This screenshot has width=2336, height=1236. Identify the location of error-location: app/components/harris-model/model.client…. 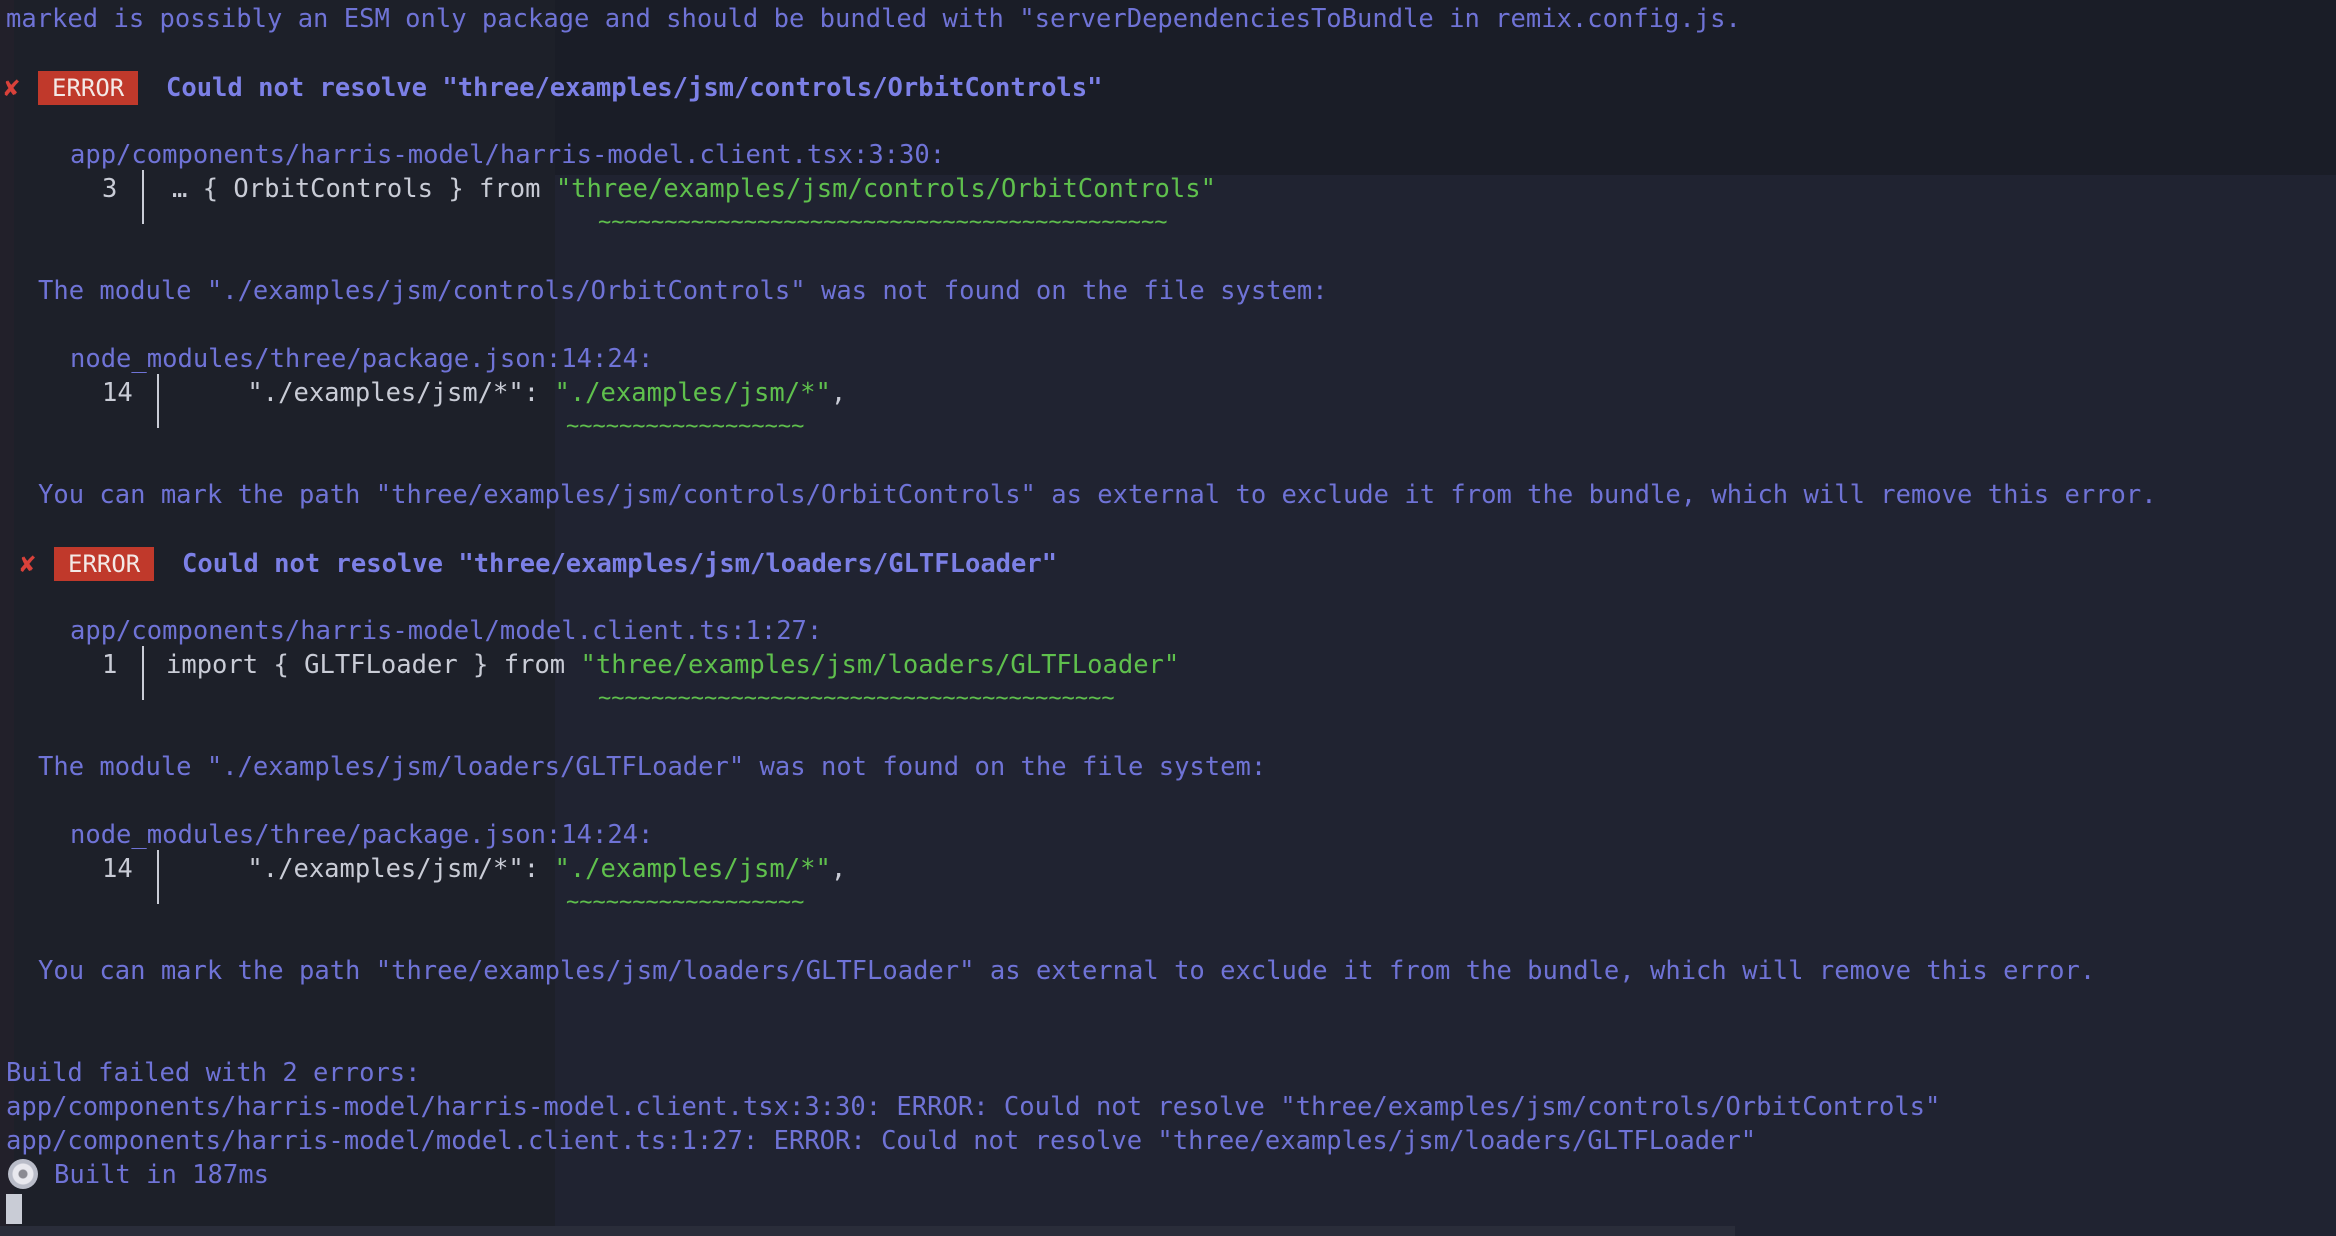
(446, 631).